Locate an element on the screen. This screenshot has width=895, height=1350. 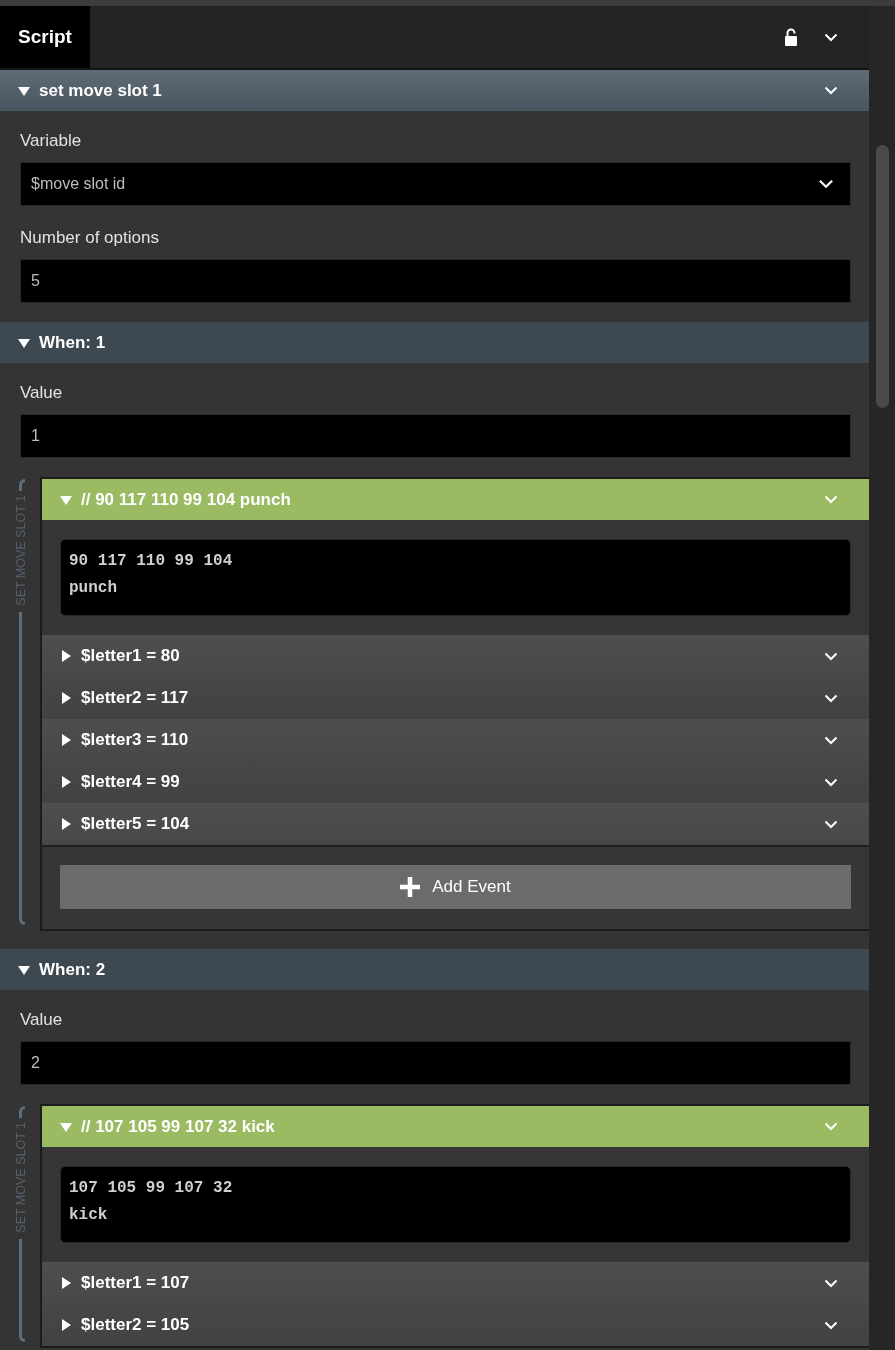
field-label: Variable is located at coordinates (51, 141).